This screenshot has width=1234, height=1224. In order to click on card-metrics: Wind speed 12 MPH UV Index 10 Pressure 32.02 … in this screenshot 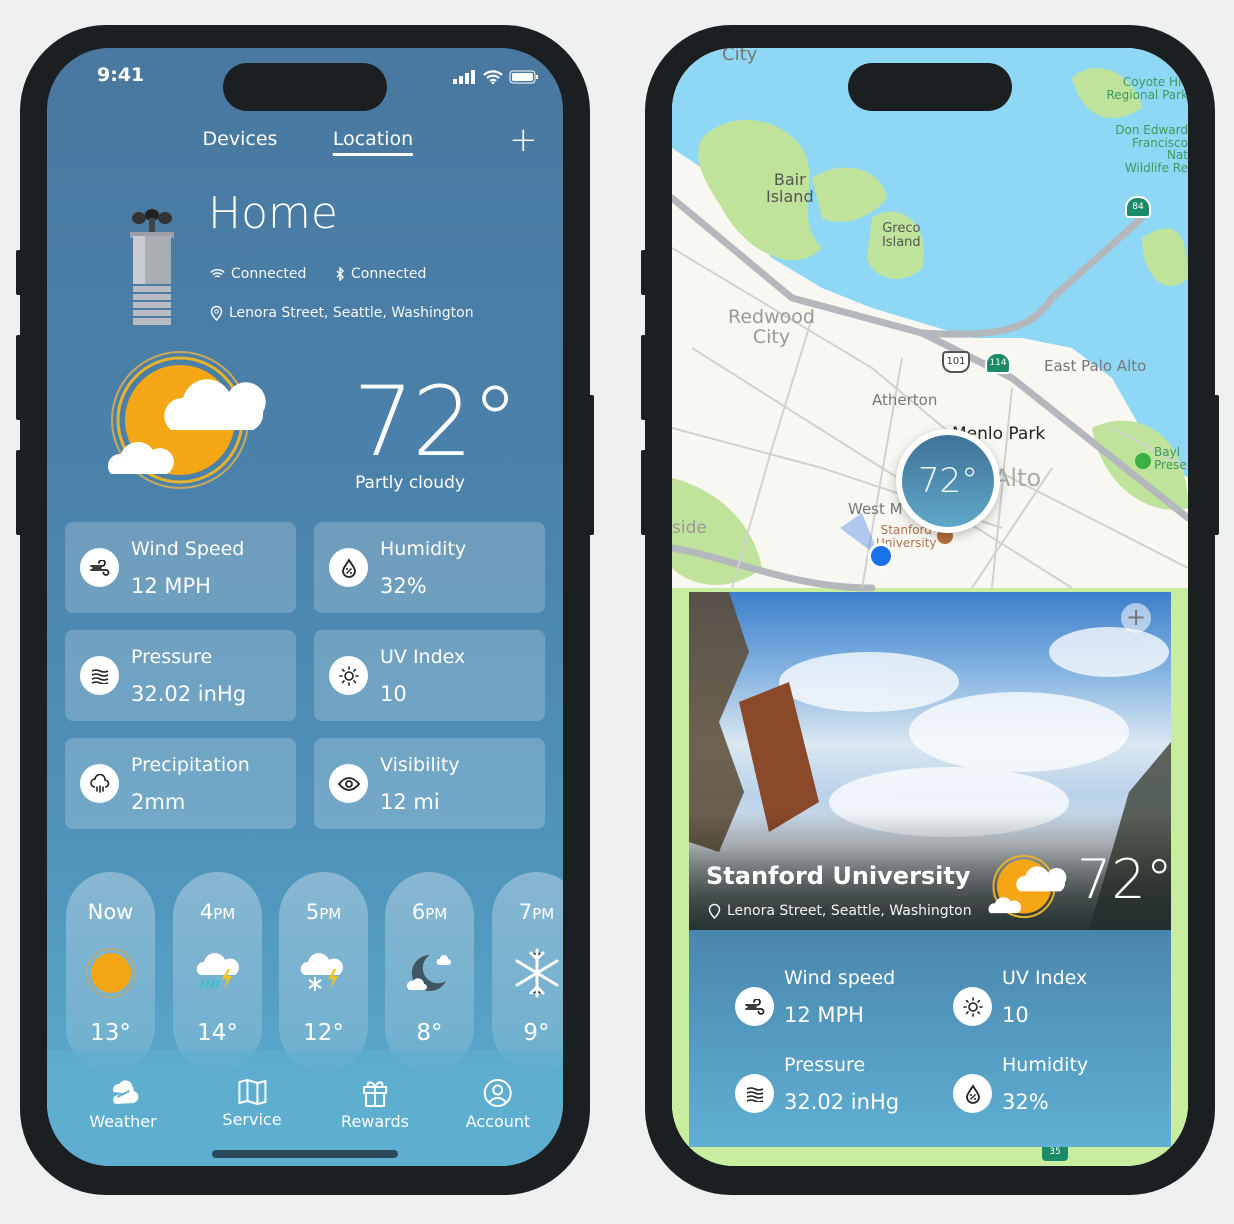, I will do `click(930, 1038)`.